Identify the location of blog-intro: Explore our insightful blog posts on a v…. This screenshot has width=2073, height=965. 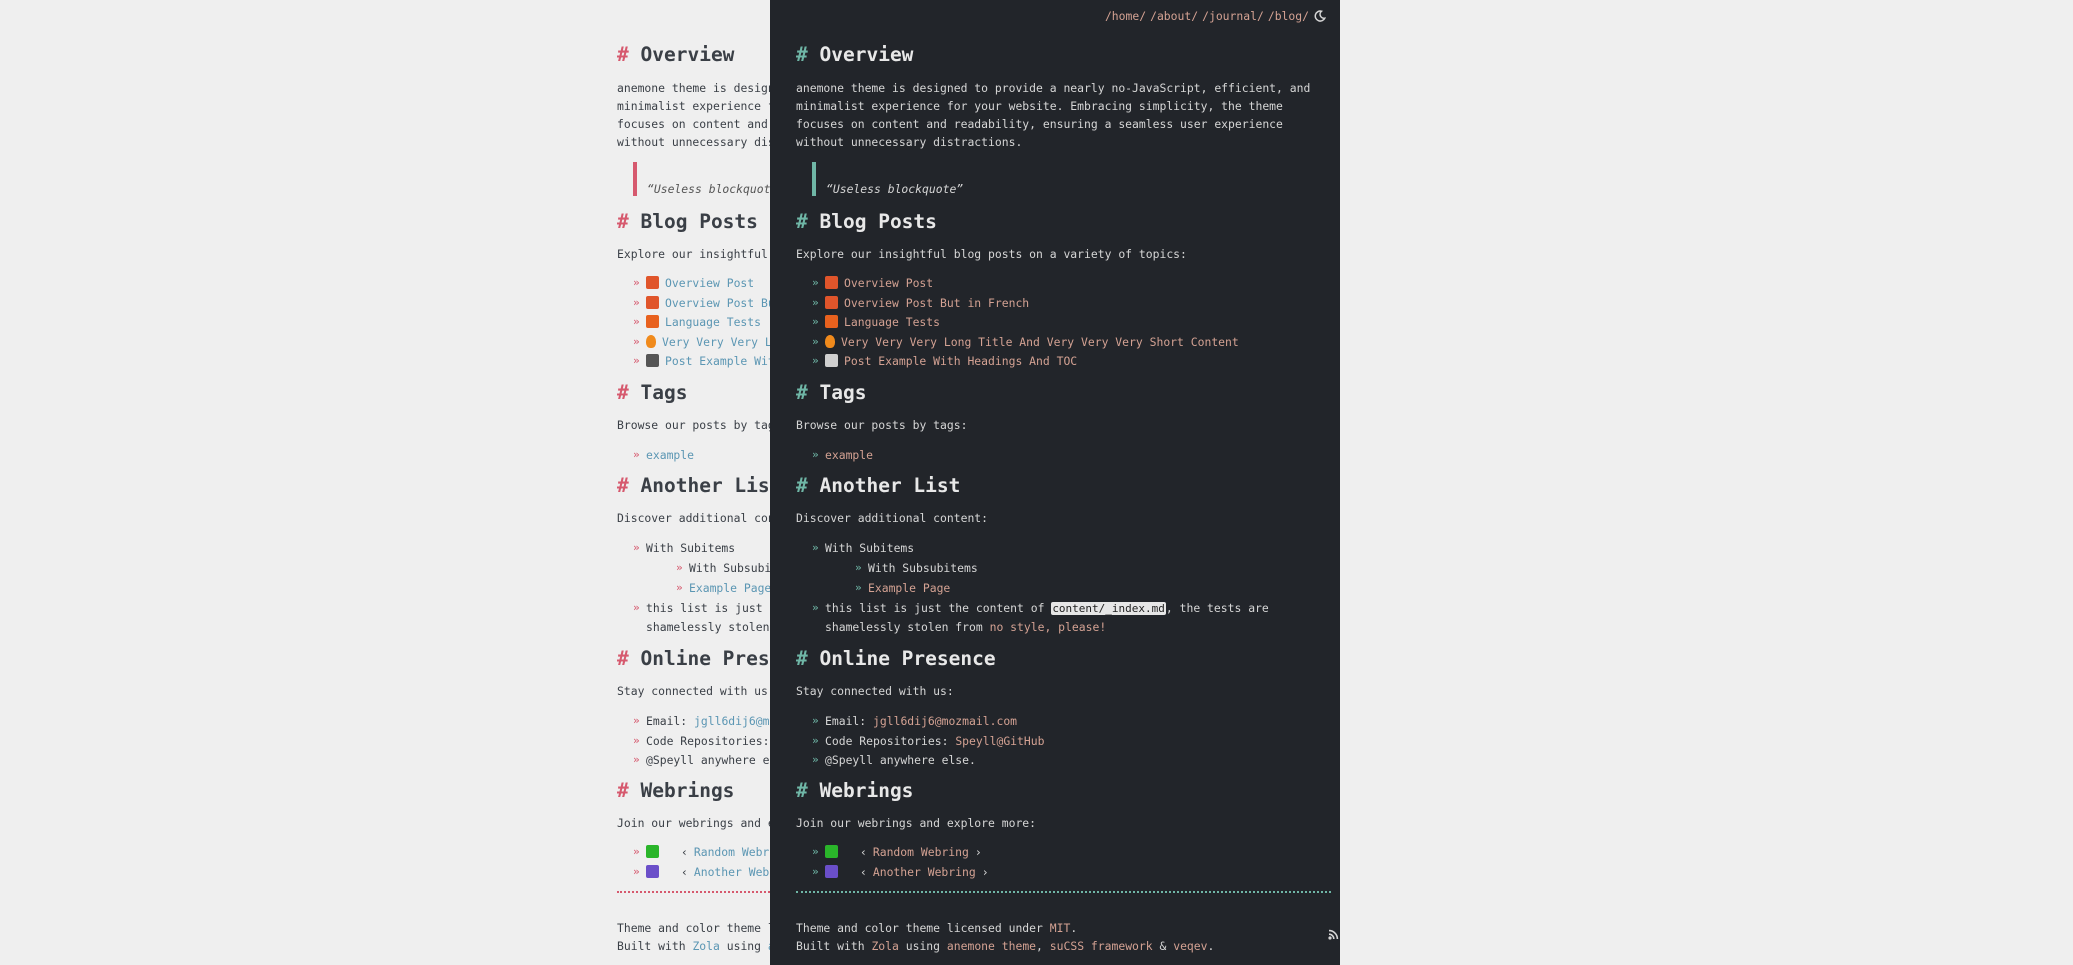
(991, 254).